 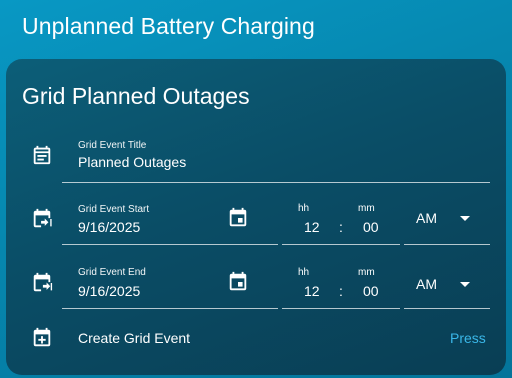 What do you see at coordinates (112, 272) in the screenshot?
I see `event-end-label: Grid Event End` at bounding box center [112, 272].